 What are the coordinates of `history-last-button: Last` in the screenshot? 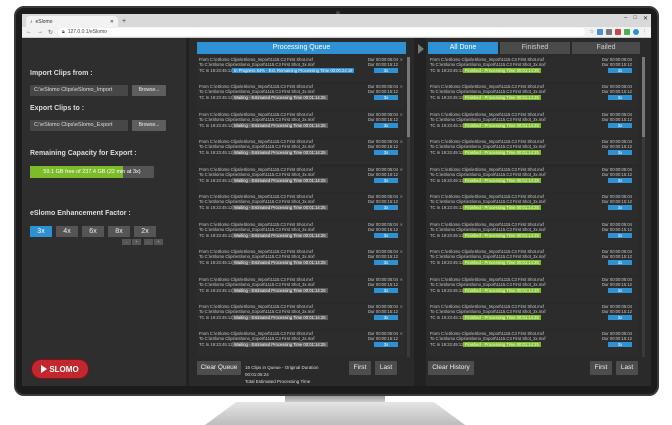 It's located at (627, 368).